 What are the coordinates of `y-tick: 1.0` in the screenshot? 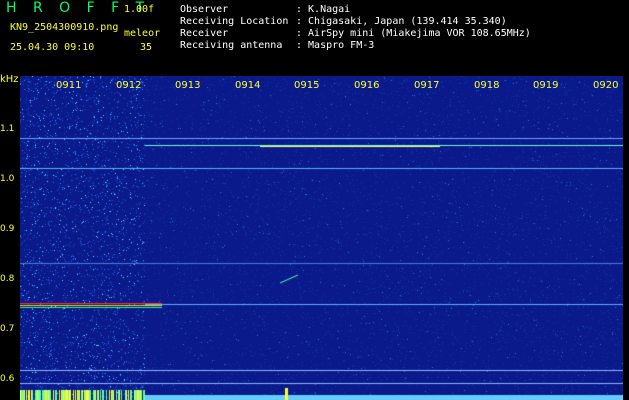 It's located at (7, 179).